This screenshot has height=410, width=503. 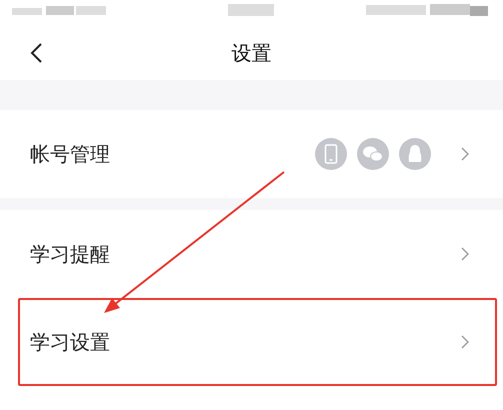 I want to click on penguin-icon, so click(x=415, y=154).